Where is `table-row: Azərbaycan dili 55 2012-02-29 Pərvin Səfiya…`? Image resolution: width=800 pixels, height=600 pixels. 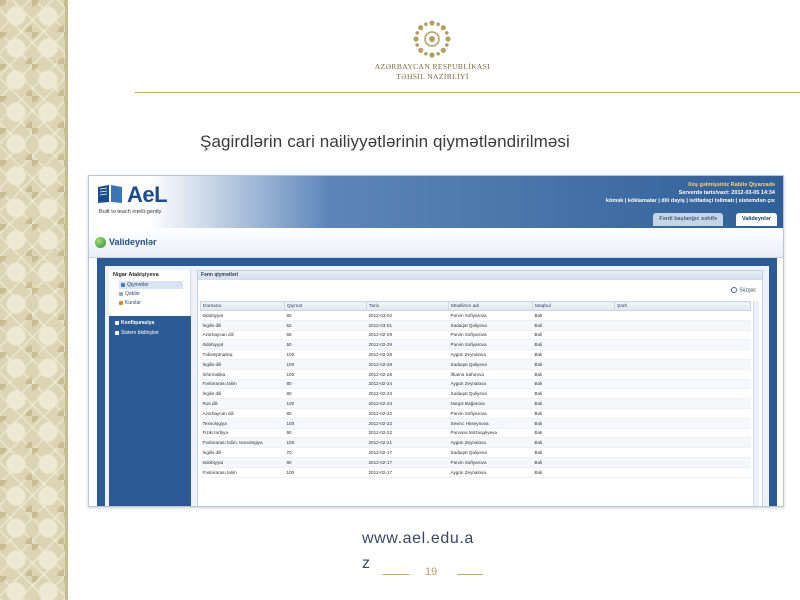 table-row: Azərbaycan dili 55 2012-02-29 Pərvin Səfiya… is located at coordinates (475, 335).